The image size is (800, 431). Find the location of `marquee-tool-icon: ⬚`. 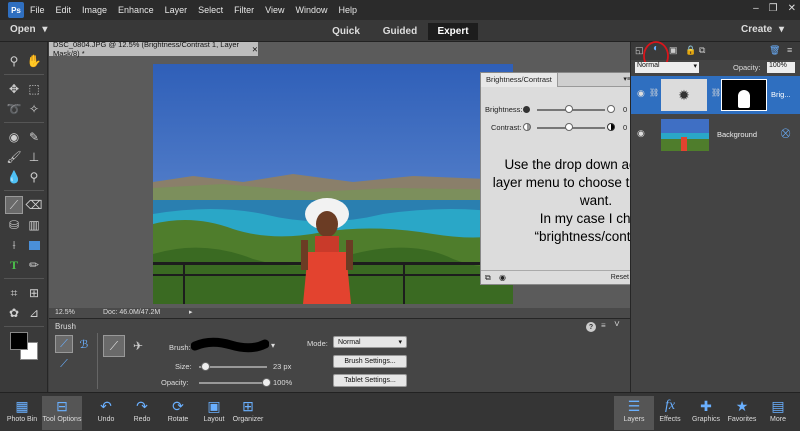

marquee-tool-icon: ⬚ is located at coordinates (34, 89).